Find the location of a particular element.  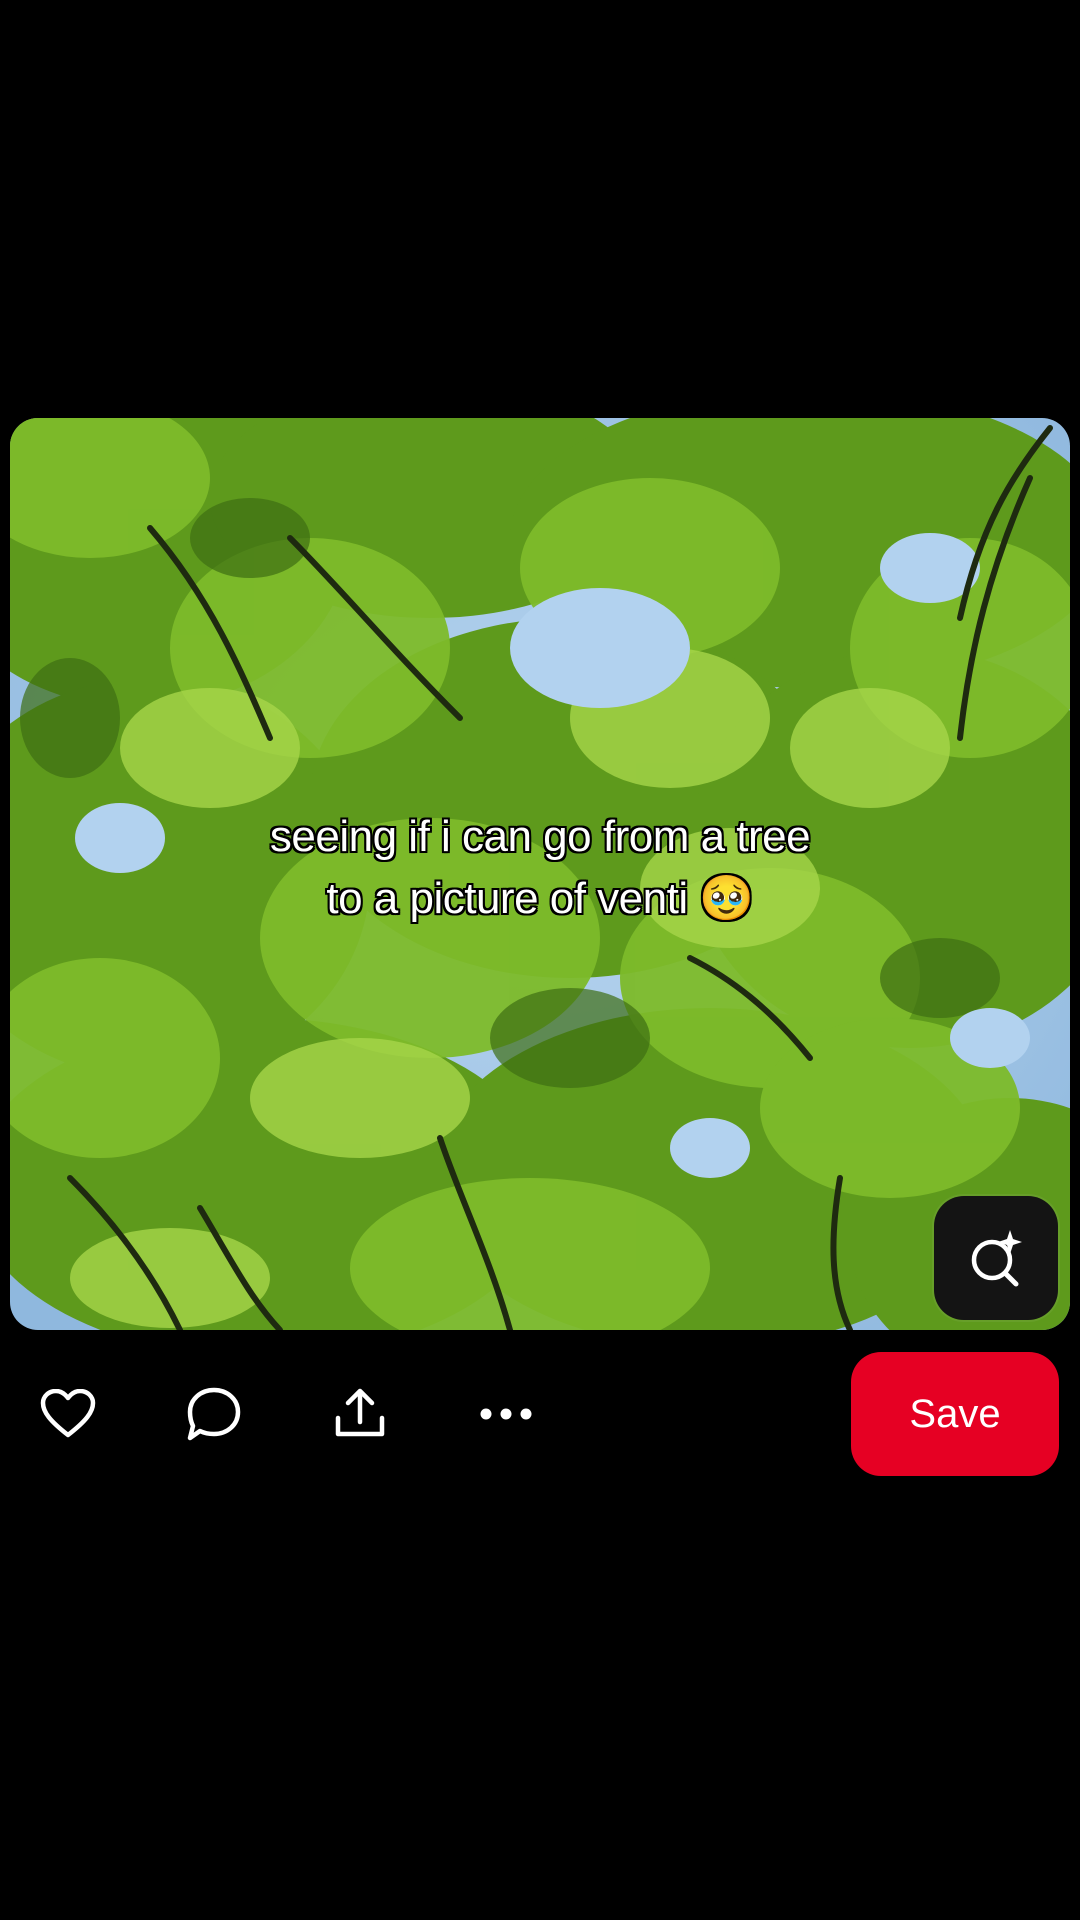

heart-icon is located at coordinates (68, 1413).